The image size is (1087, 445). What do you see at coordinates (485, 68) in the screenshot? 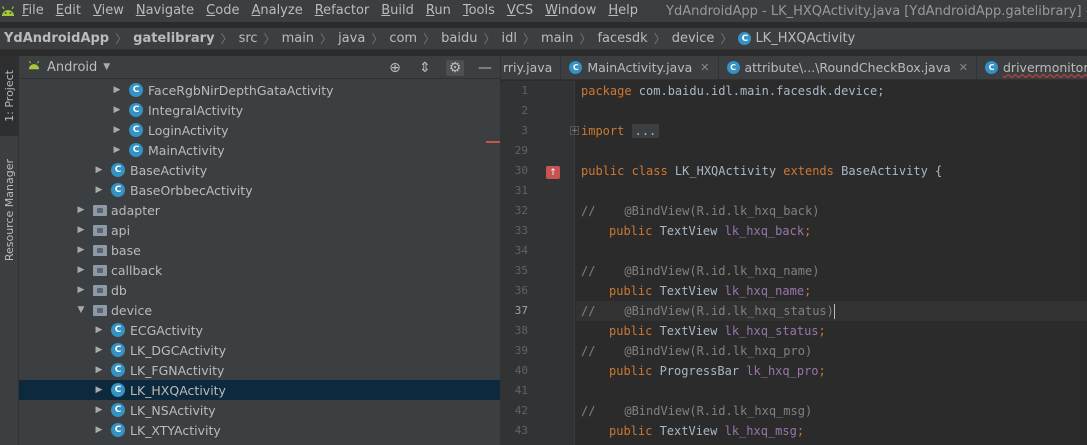
I see `hide-icon: —` at bounding box center [485, 68].